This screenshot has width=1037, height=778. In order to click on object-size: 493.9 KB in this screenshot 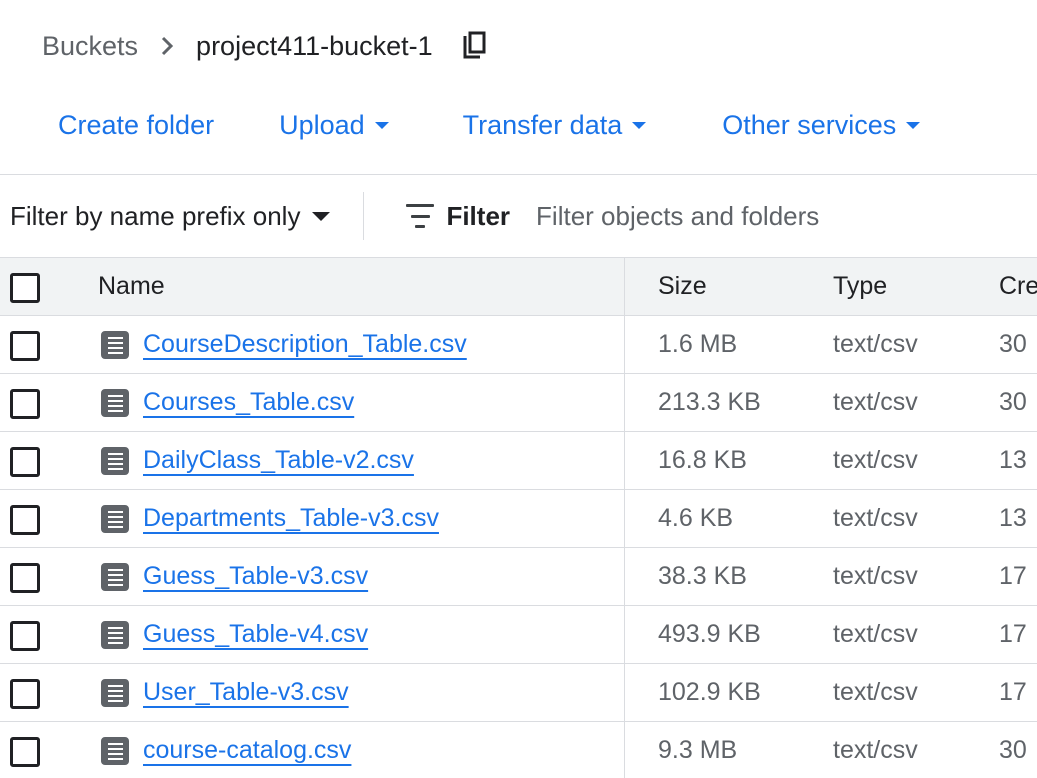, I will do `click(692, 634)`.